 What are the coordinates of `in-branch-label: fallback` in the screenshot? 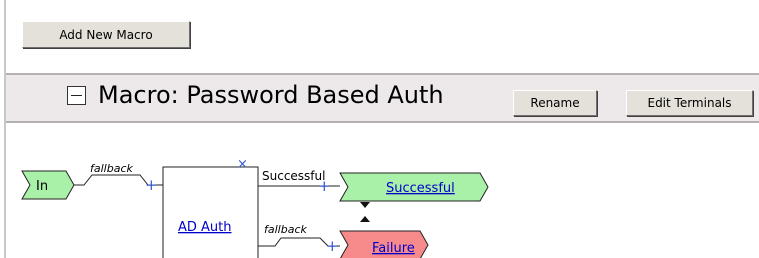 It's located at (111, 168).